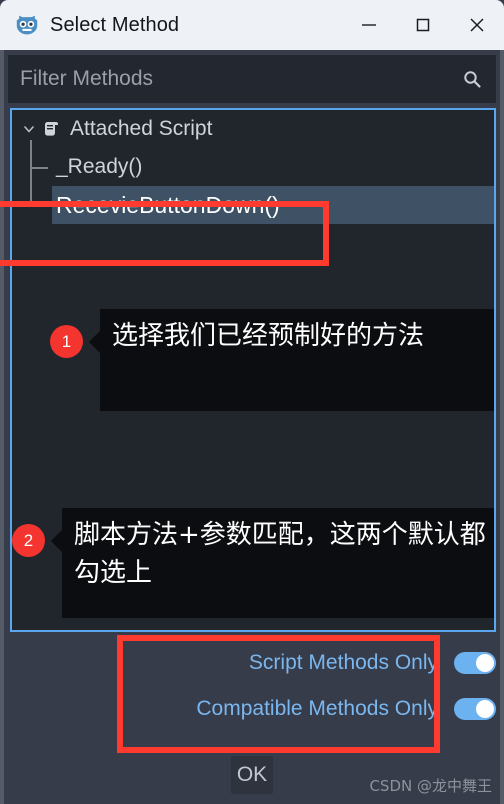 The height and width of the screenshot is (804, 504). I want to click on filter-placeholder: Filter Methods, so click(87, 78).